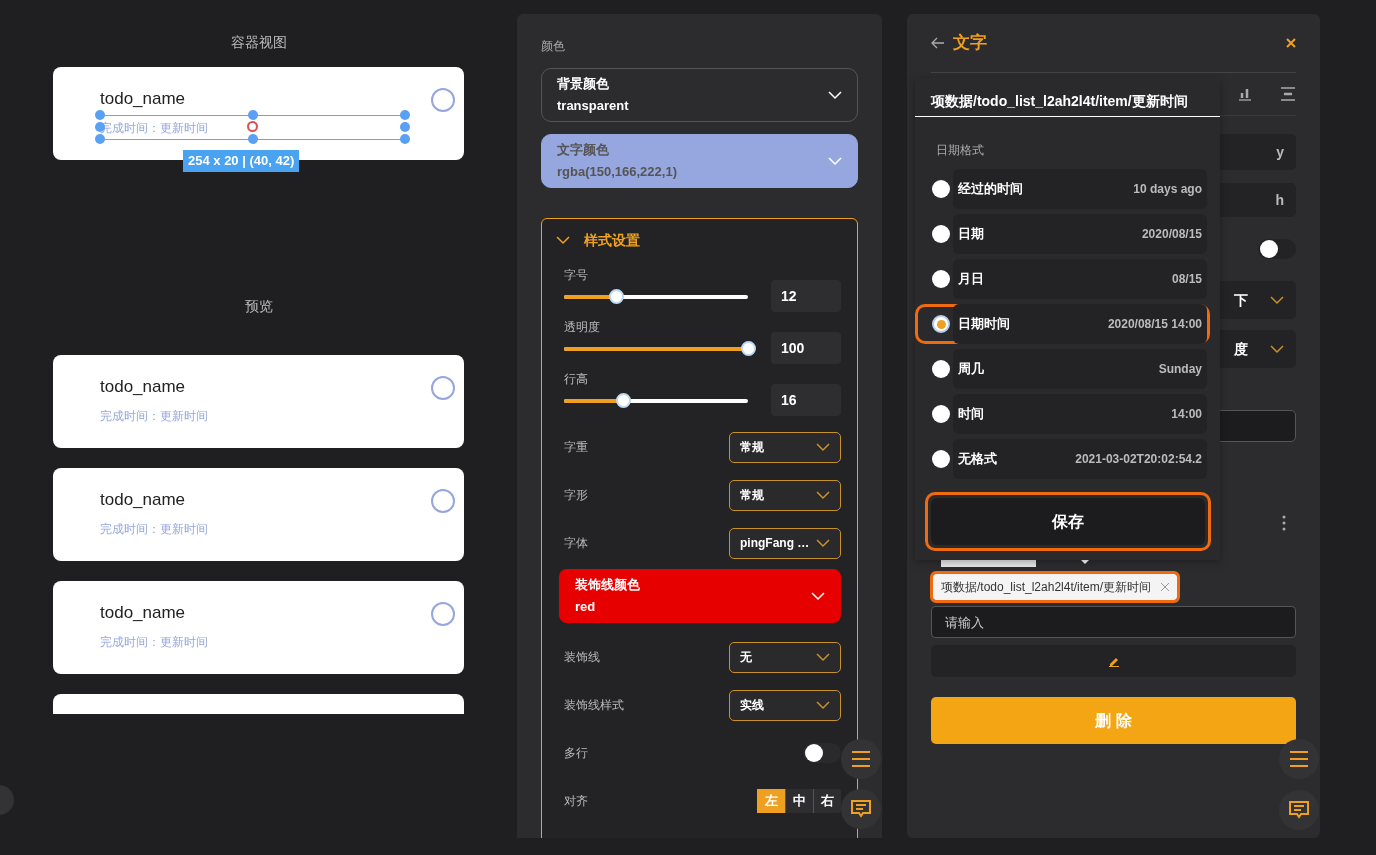 The image size is (1376, 855). Describe the element at coordinates (553, 46) in the screenshot. I see `section-label: 颜色` at that location.